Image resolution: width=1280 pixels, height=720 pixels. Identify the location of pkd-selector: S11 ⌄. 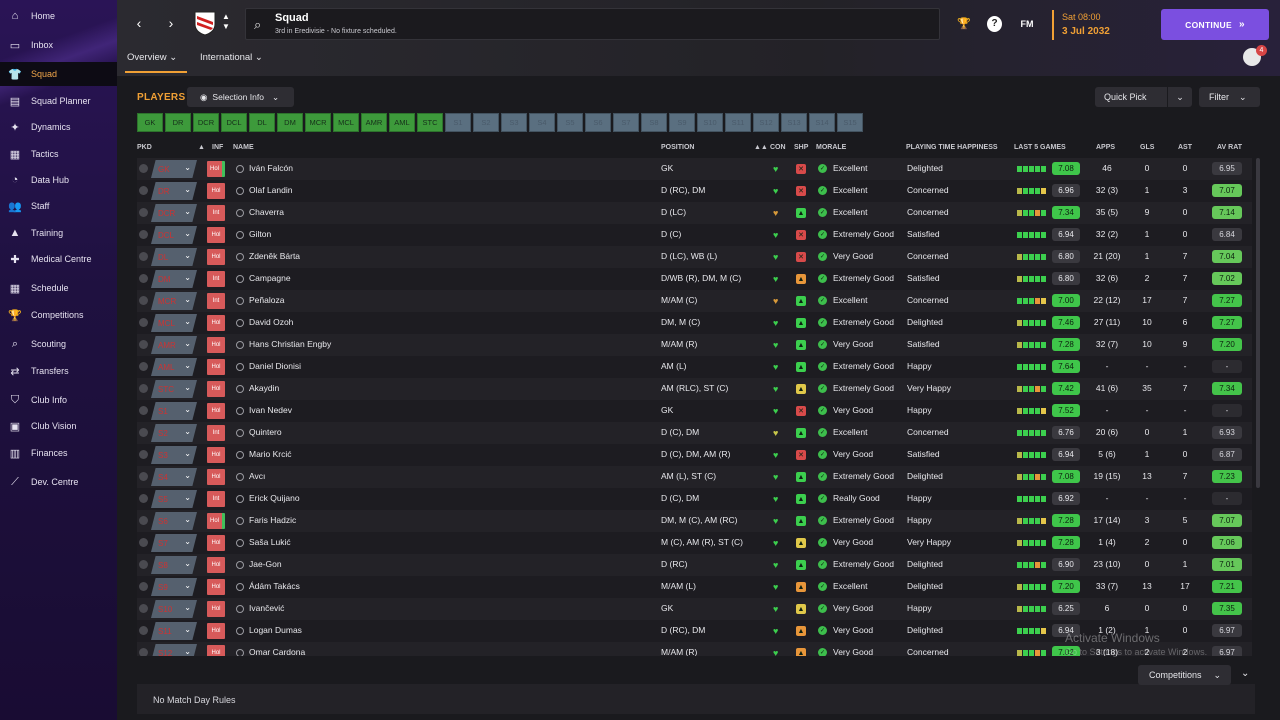
(174, 631).